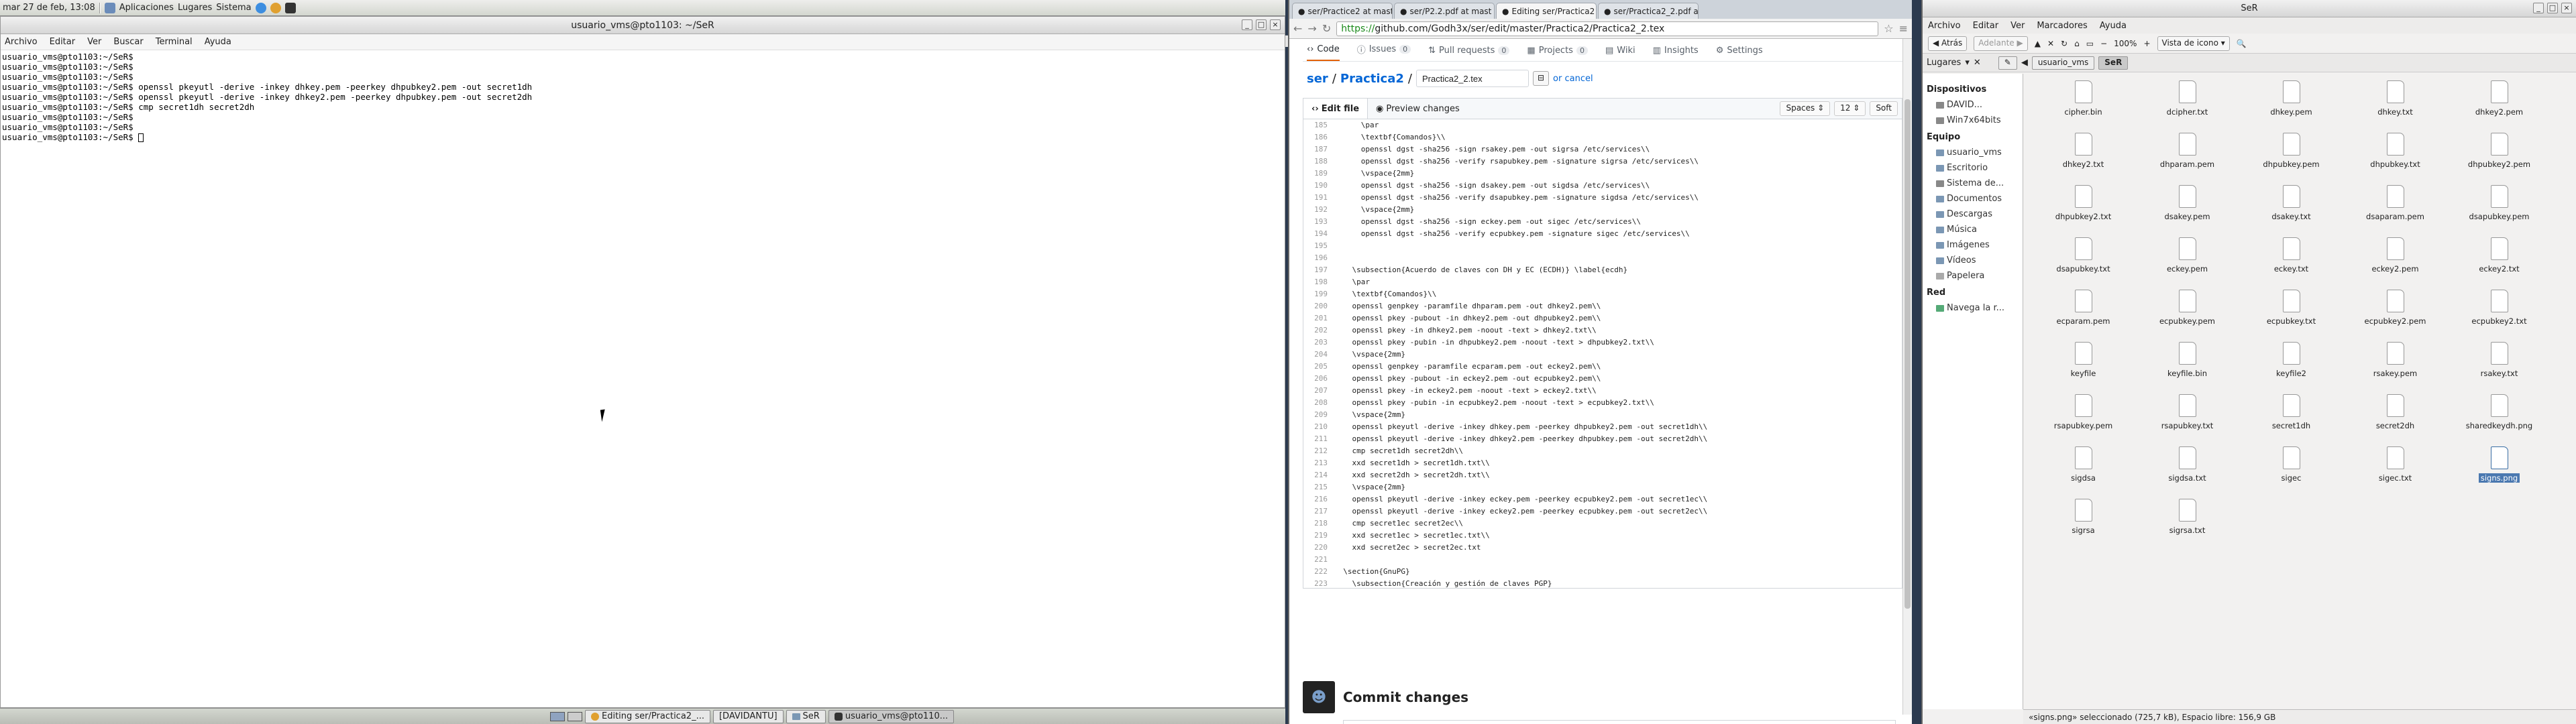 This screenshot has height=724, width=2576. What do you see at coordinates (2187, 312) in the screenshot?
I see `file-item: ecpubkey.pem` at bounding box center [2187, 312].